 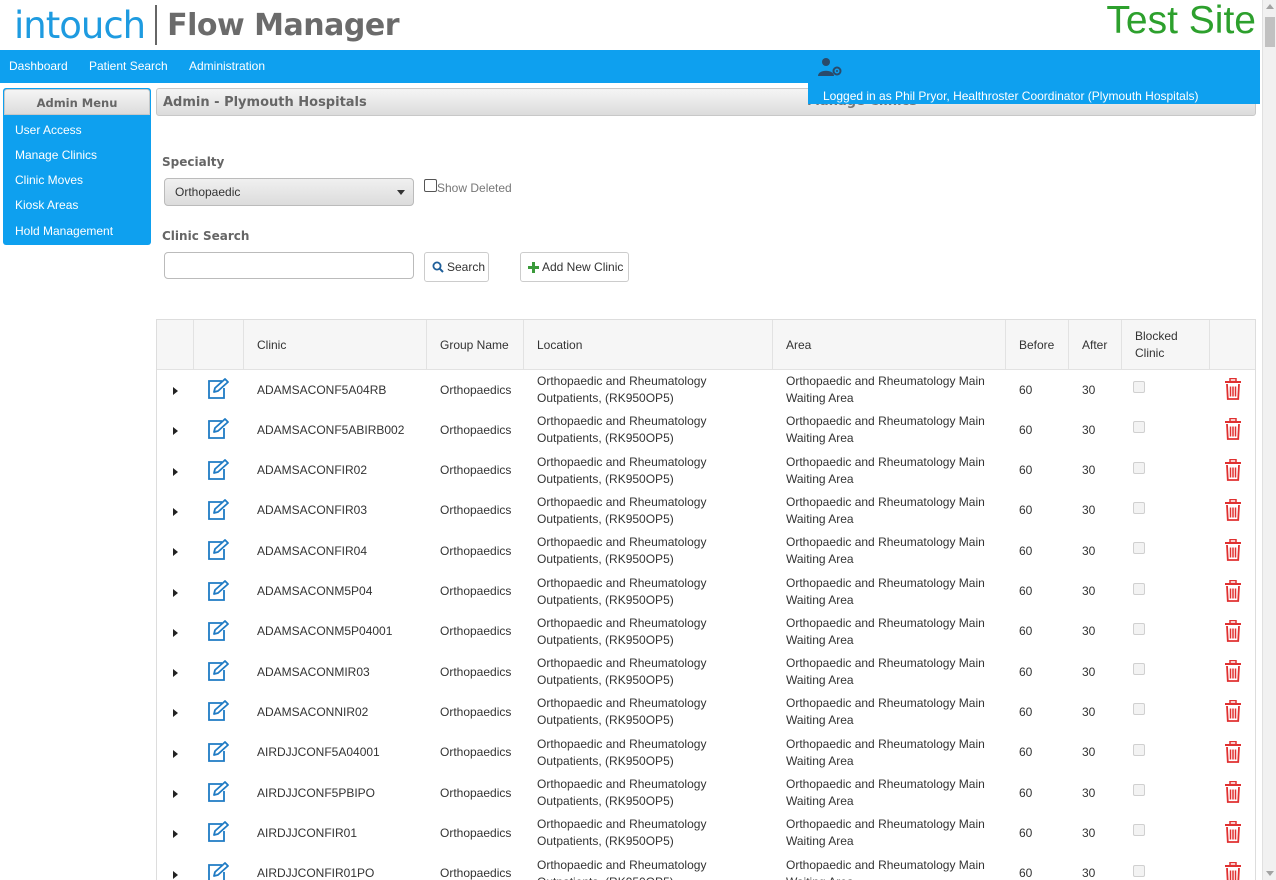 I want to click on sidebar-item-user-access: User Access, so click(x=48, y=130).